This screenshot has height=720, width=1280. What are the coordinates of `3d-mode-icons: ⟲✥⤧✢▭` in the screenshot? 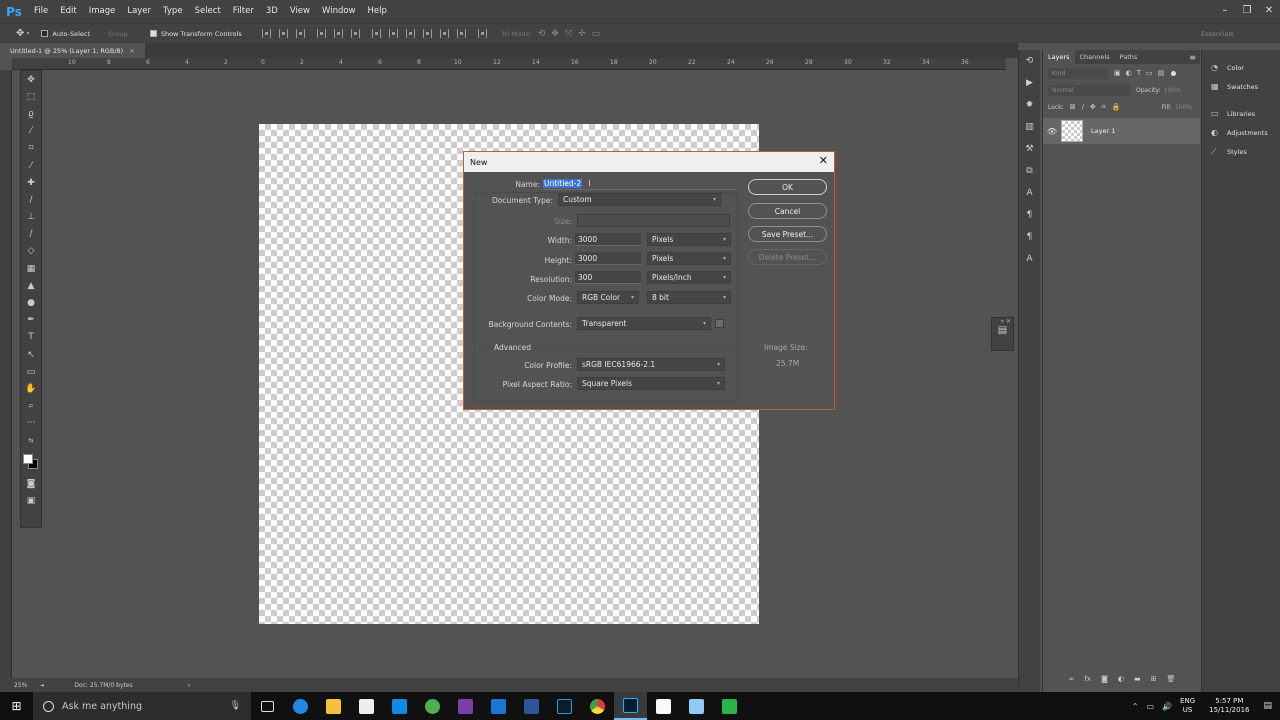 It's located at (572, 34).